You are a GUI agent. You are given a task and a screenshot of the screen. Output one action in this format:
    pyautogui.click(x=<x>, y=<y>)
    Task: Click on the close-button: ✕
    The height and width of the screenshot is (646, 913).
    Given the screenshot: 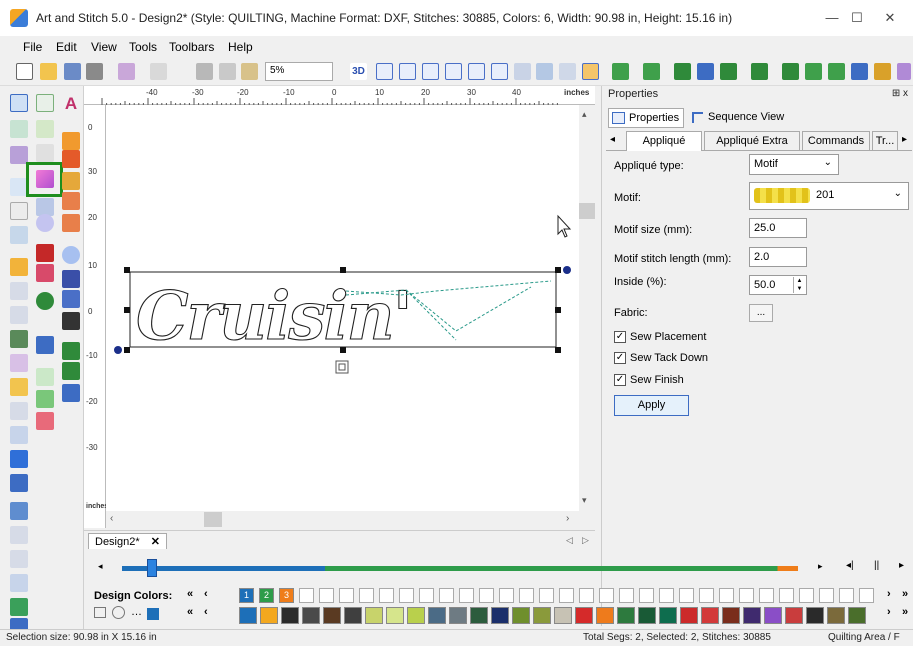 What is the action you would take?
    pyautogui.click(x=890, y=18)
    